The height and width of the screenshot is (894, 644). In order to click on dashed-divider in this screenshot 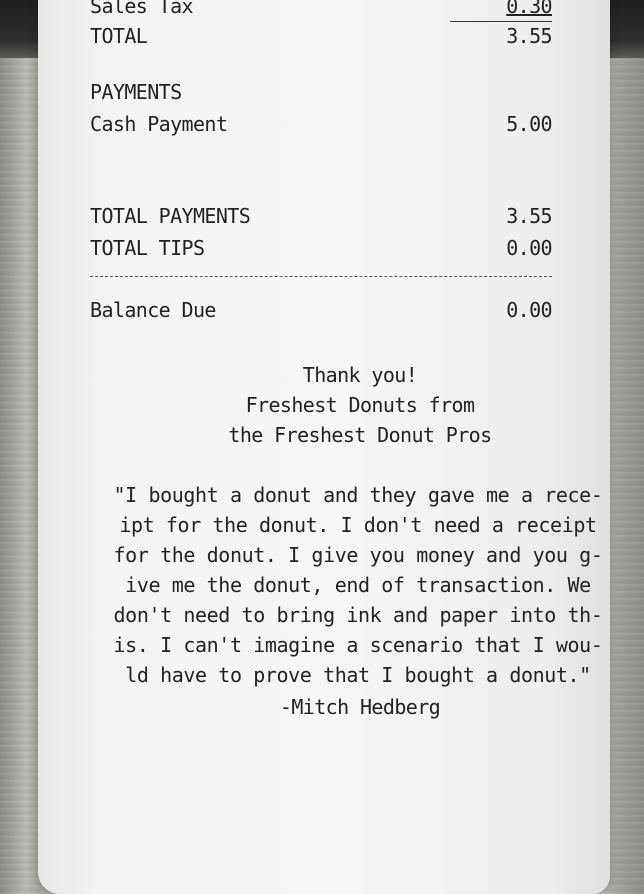, I will do `click(321, 276)`.